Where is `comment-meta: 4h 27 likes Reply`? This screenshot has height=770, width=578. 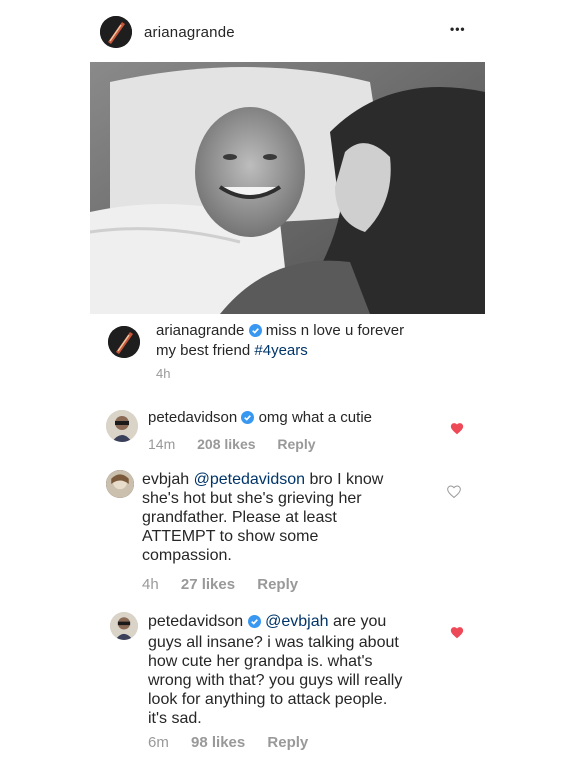
comment-meta: 4h 27 likes Reply is located at coordinates (229, 584).